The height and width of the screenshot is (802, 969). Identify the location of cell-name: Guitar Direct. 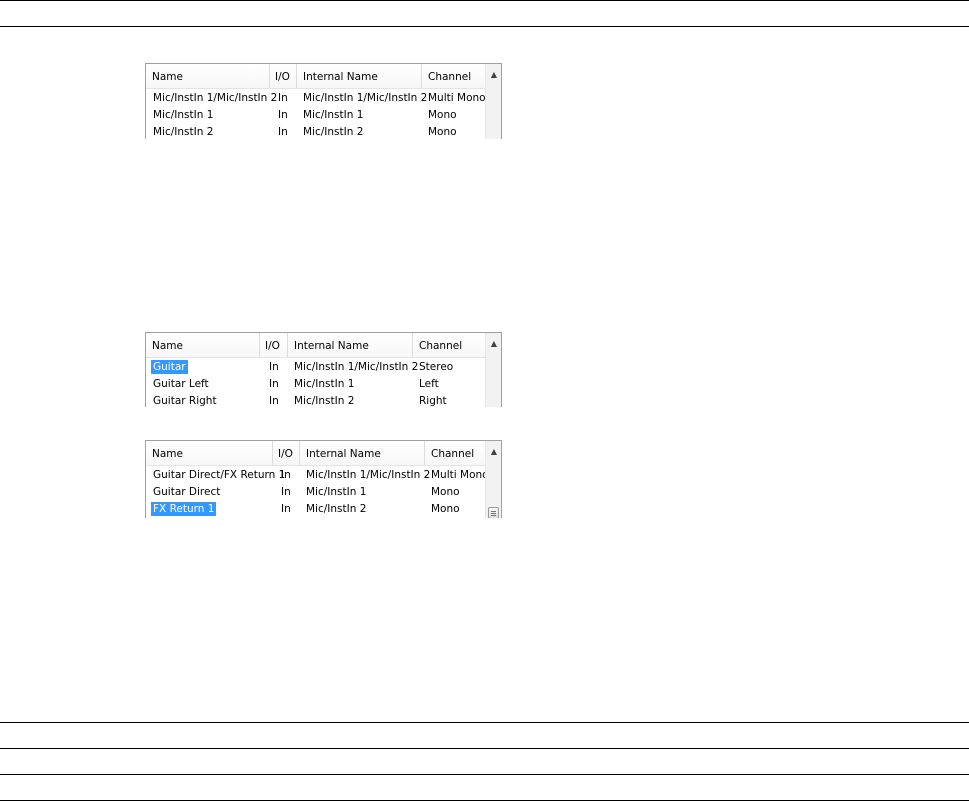
(187, 492).